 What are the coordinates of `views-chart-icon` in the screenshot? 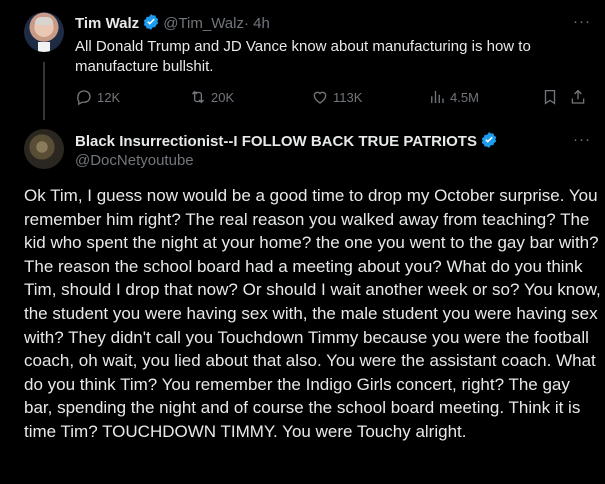 It's located at (437, 97).